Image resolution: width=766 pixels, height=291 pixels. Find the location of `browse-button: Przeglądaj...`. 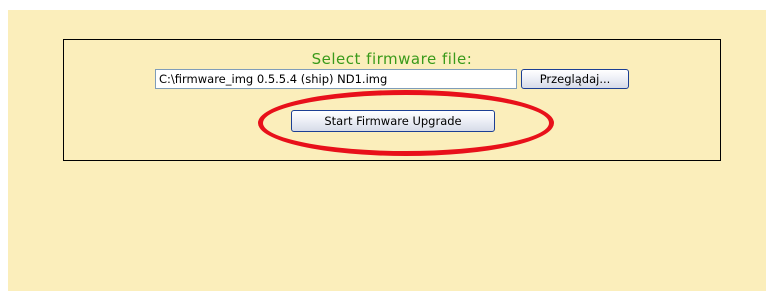

browse-button: Przeglądaj... is located at coordinates (575, 79).